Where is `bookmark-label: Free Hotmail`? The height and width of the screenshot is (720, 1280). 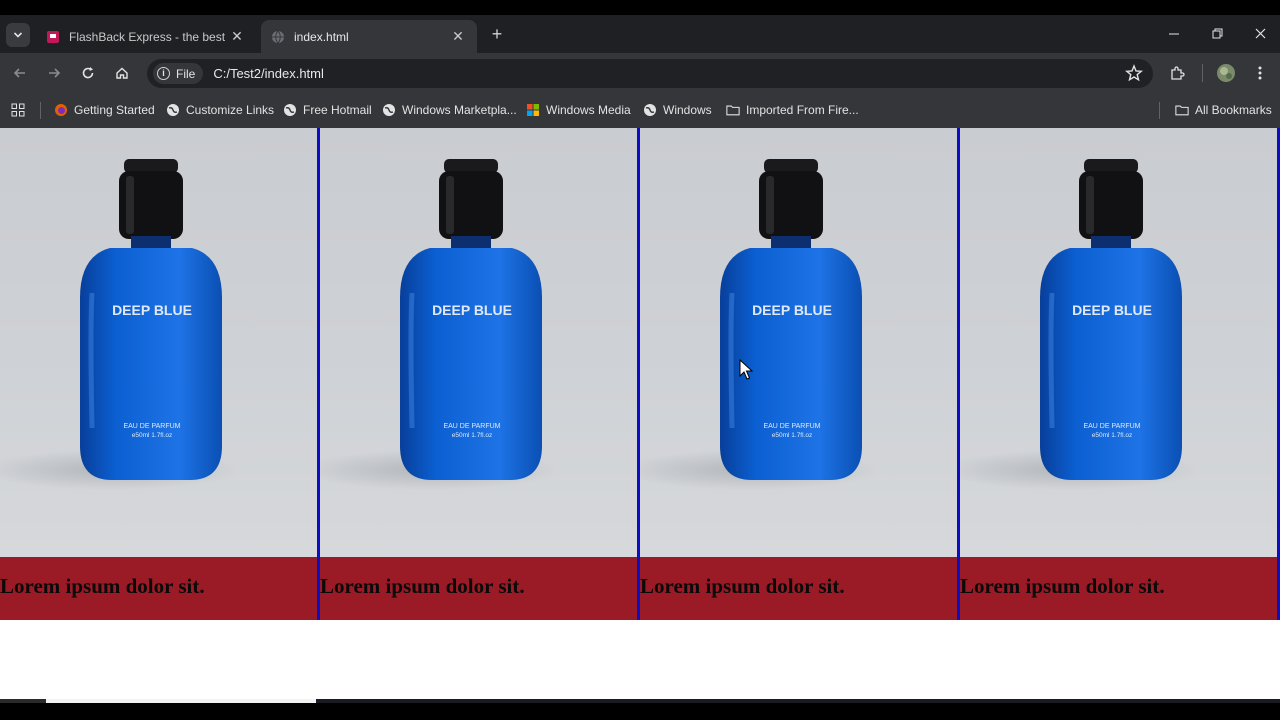 bookmark-label: Free Hotmail is located at coordinates (337, 110).